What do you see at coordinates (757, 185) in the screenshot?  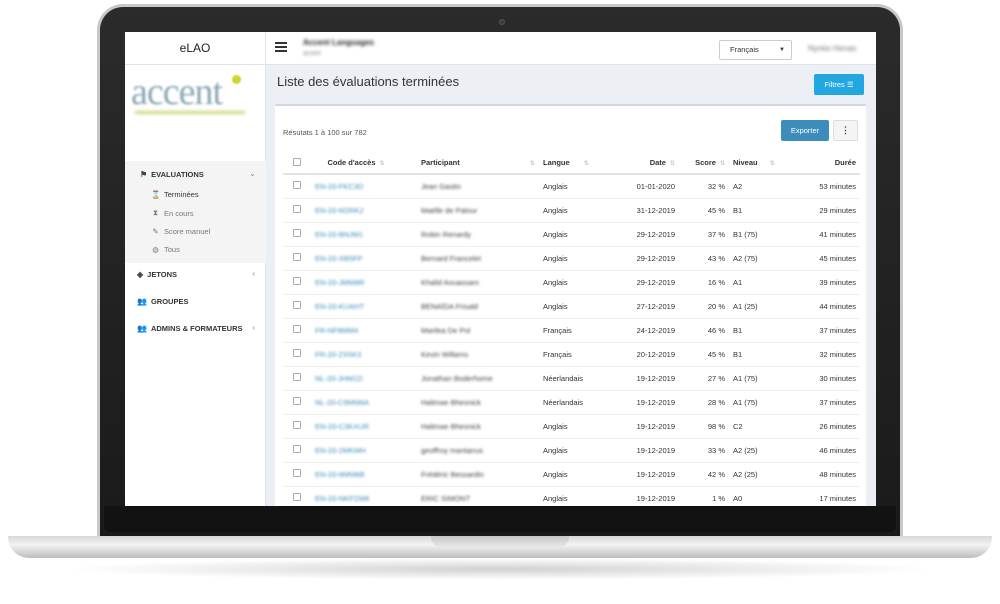 I see `level-cell: A2` at bounding box center [757, 185].